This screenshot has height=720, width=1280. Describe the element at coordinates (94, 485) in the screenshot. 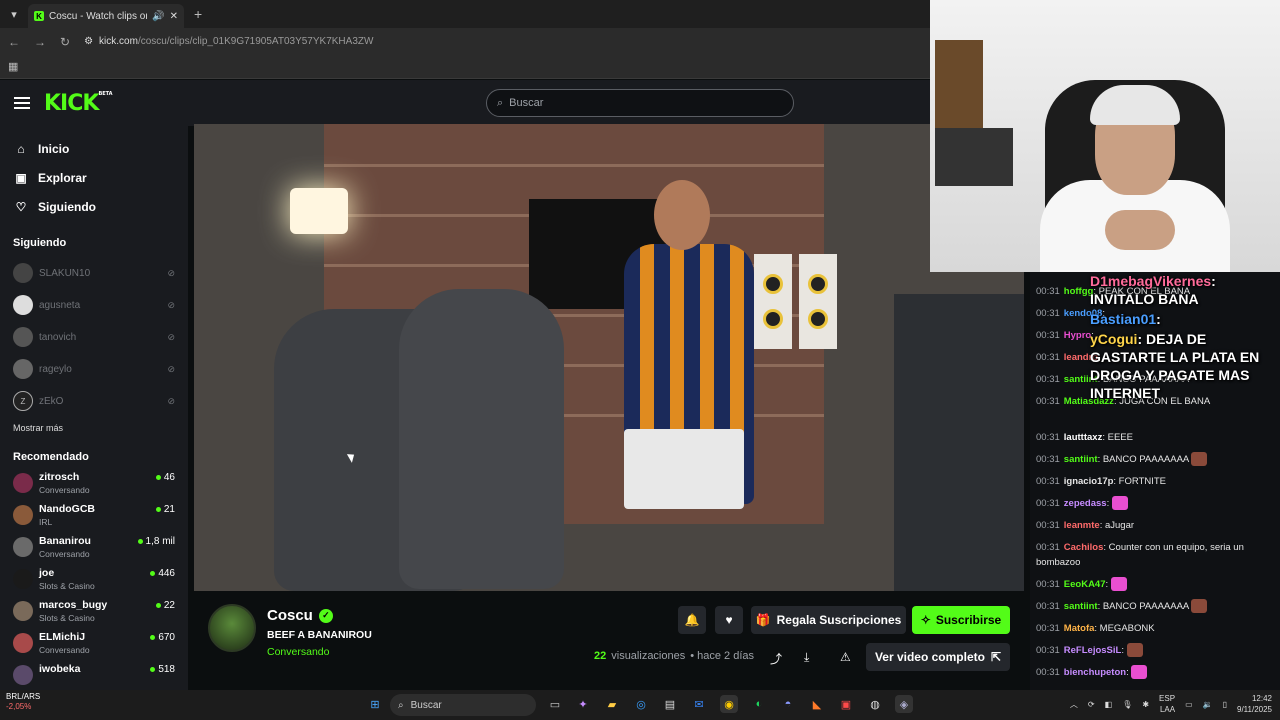

I see `recommended-item: zitrosch Conversando 46` at that location.